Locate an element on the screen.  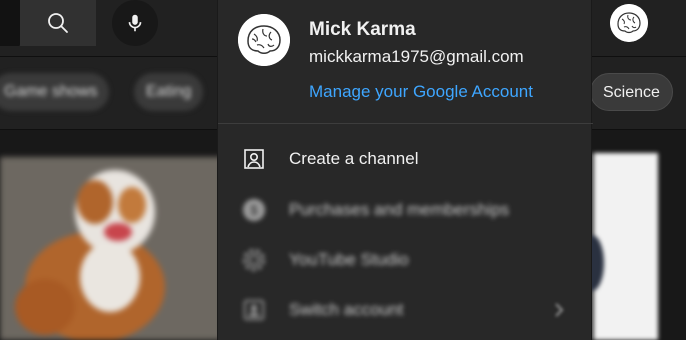
dollar-icon: $ is located at coordinates (254, 210).